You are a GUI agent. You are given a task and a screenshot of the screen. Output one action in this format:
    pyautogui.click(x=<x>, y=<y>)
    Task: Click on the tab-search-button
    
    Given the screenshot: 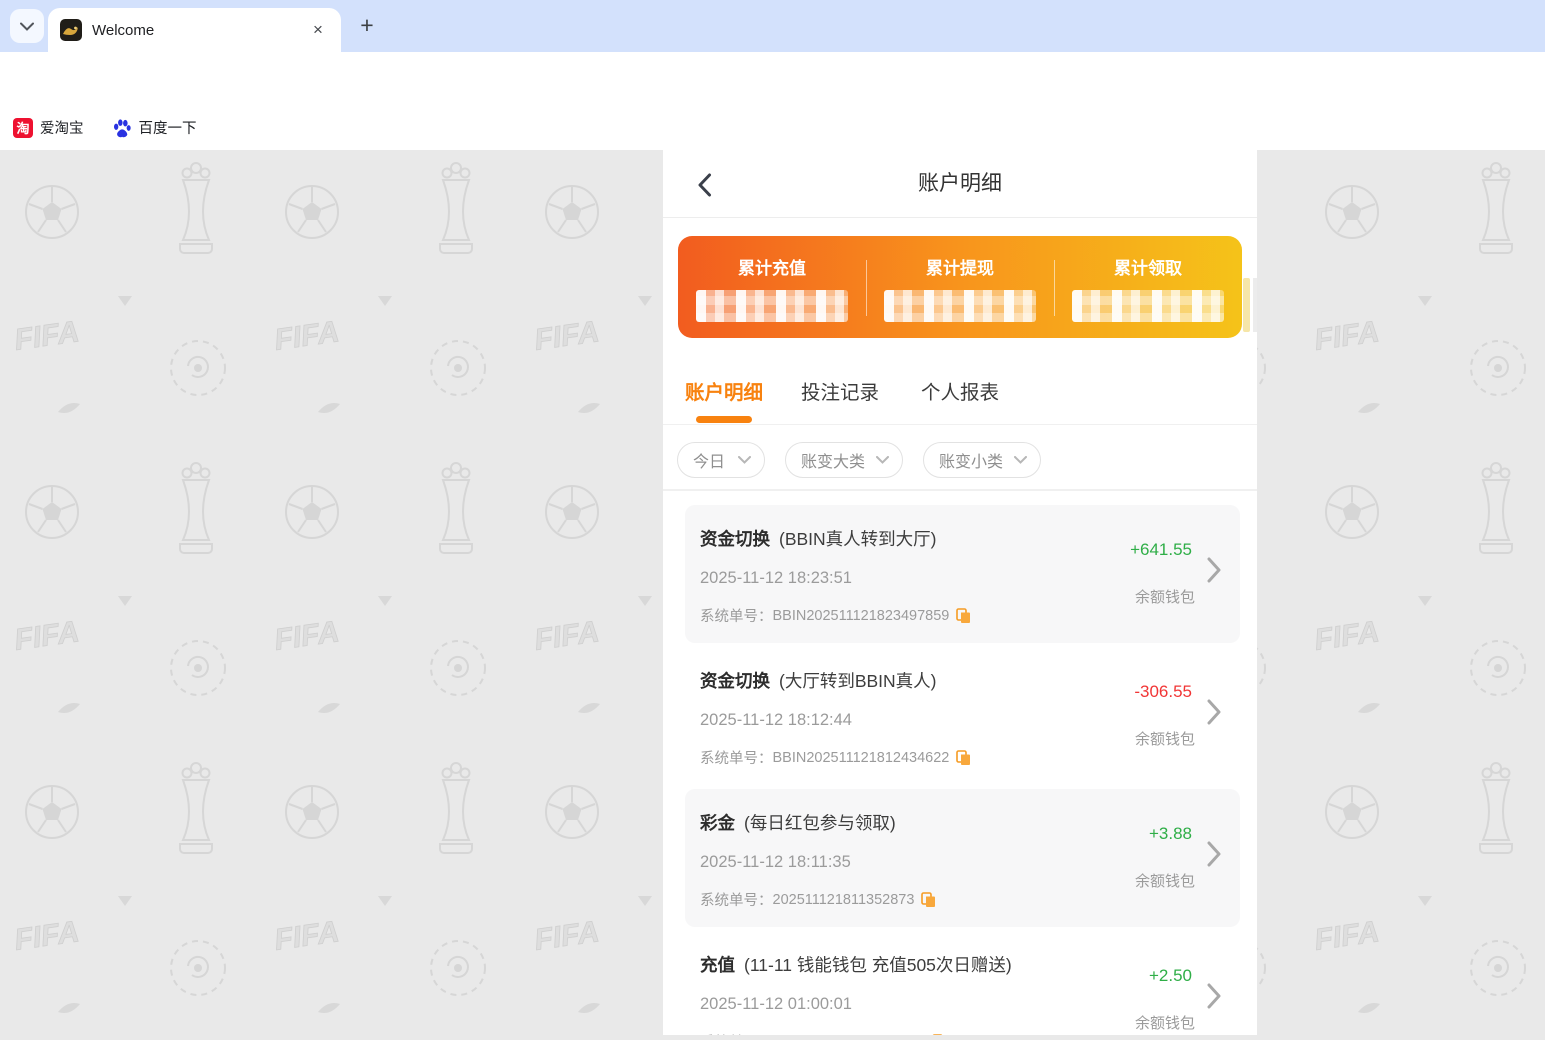 What is the action you would take?
    pyautogui.click(x=27, y=26)
    